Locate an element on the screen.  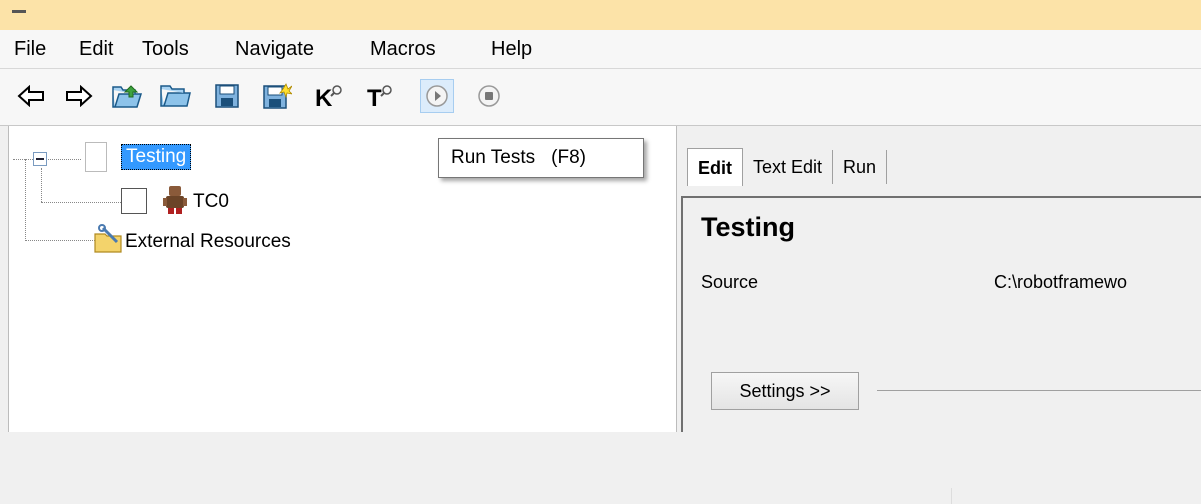
save-all-icon is located at coordinates (277, 96).